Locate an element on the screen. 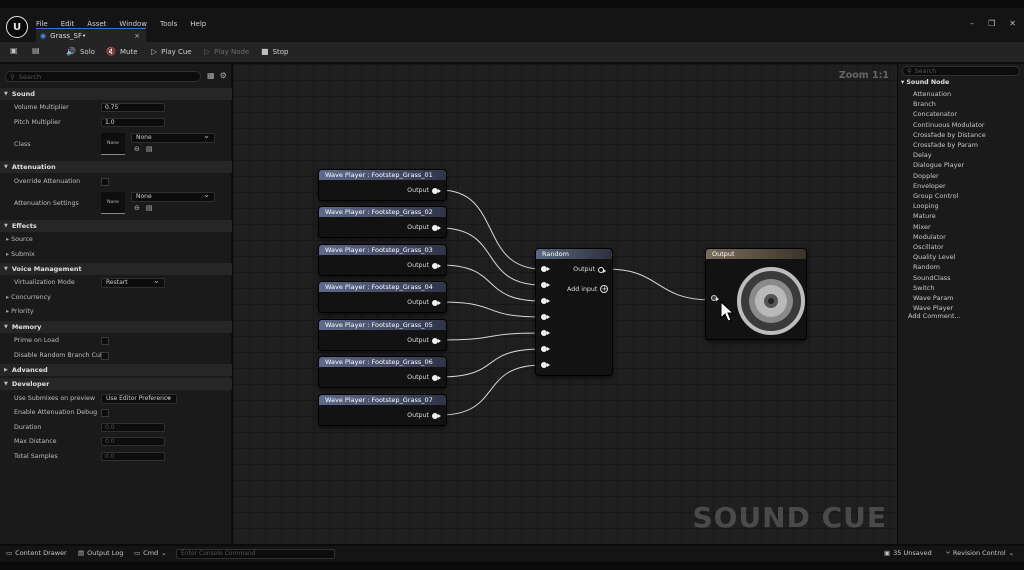 The image size is (1024, 570). menu-tools: Tools is located at coordinates (168, 24).